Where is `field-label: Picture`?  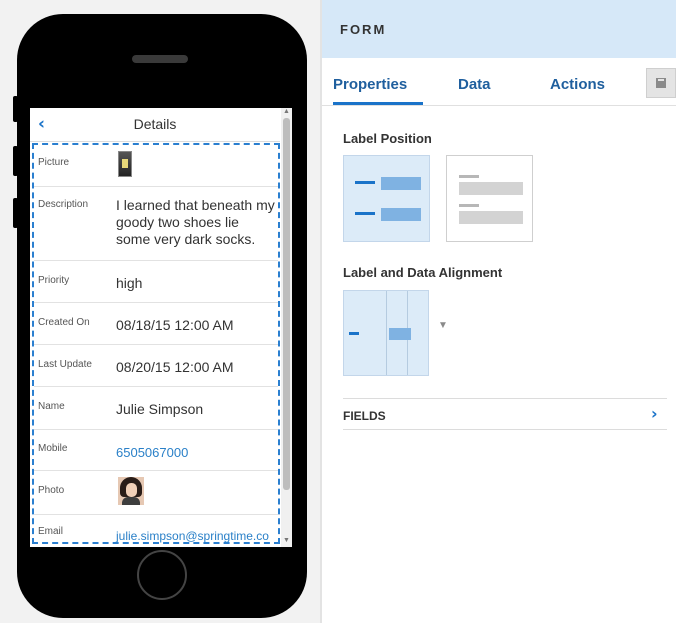 field-label: Picture is located at coordinates (54, 162).